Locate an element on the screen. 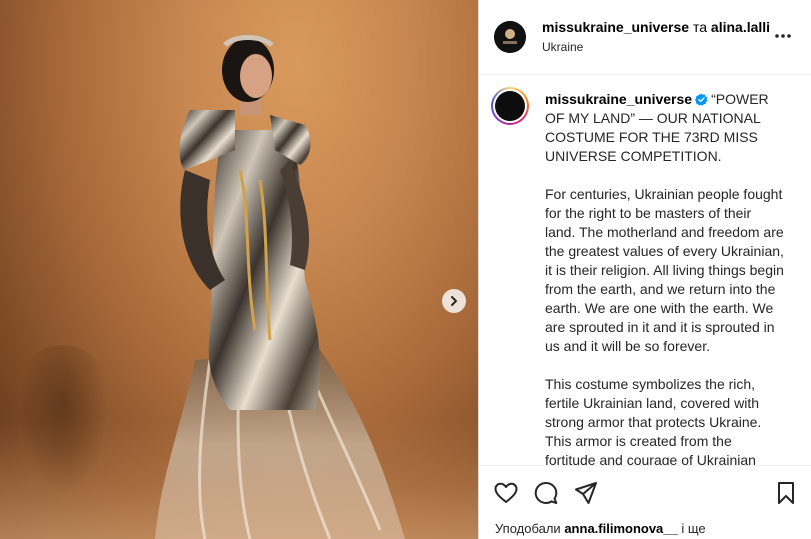 The image size is (811, 539). likes-user-link: anna.filimonova__ is located at coordinates (620, 528).